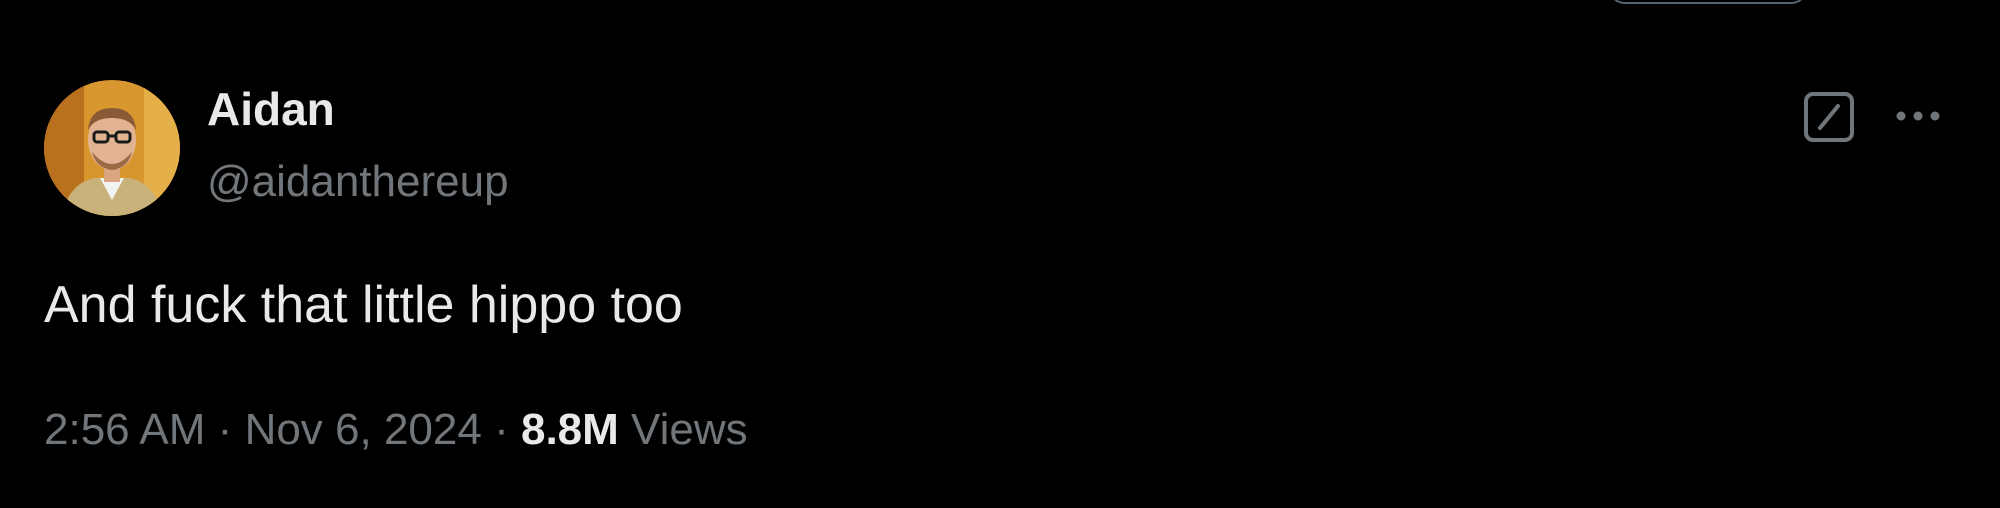  Describe the element at coordinates (363, 429) in the screenshot. I see `tweet-date: Nov 6, 2024` at that location.